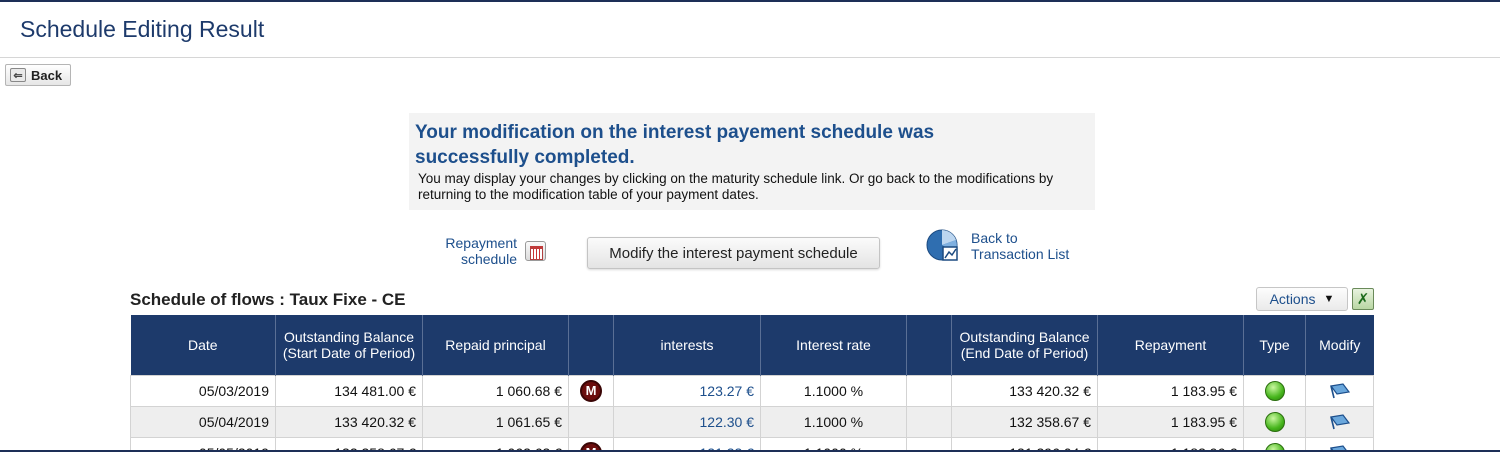 This screenshot has width=1500, height=452. I want to click on excel-export-icon: ✗, so click(1363, 299).